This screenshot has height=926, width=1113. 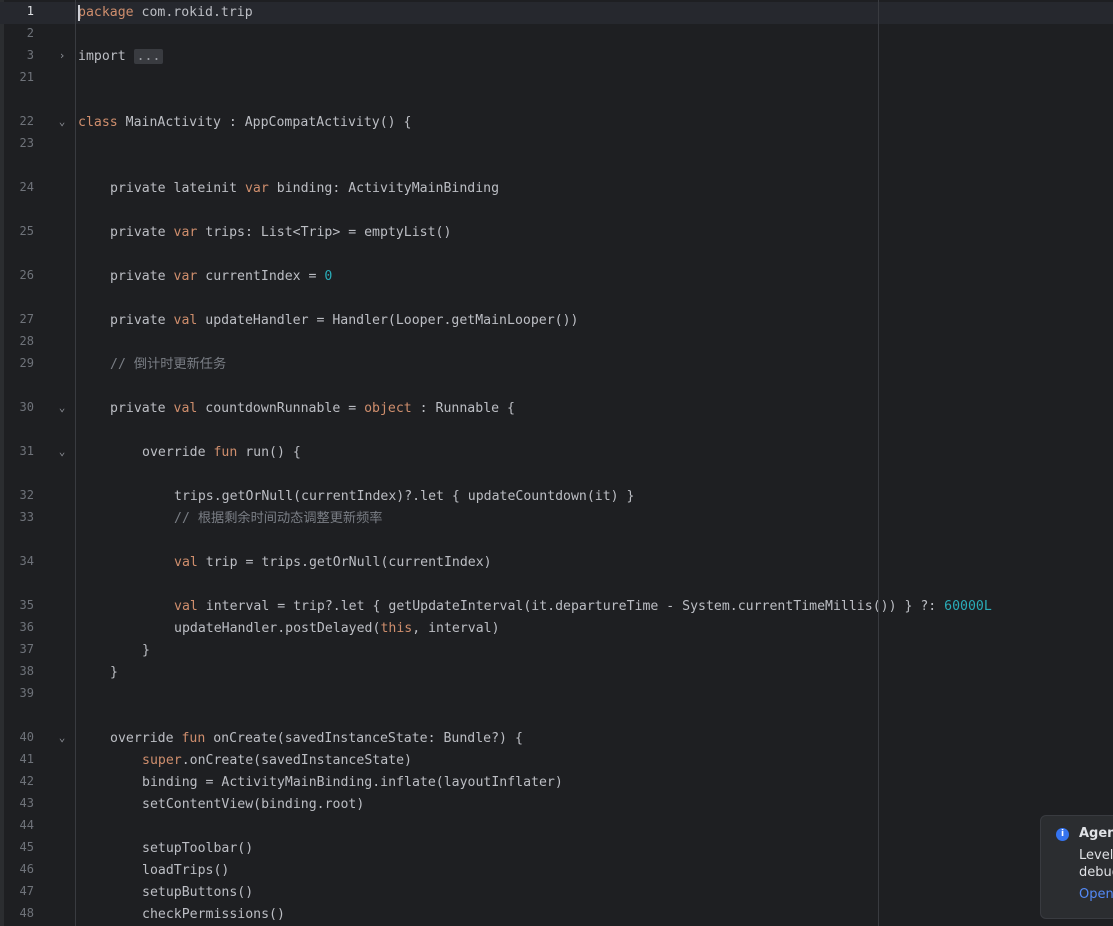 What do you see at coordinates (26, 649) in the screenshot?
I see `line-number: 37` at bounding box center [26, 649].